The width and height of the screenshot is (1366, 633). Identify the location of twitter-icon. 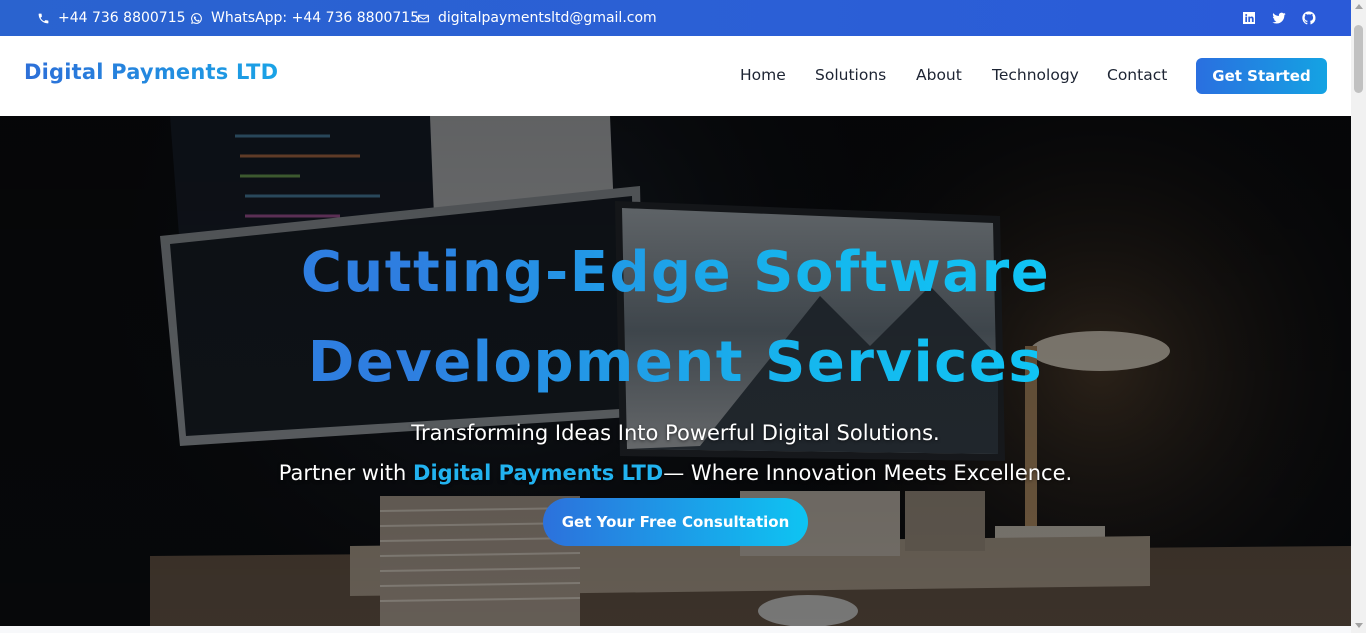
(1279, 18).